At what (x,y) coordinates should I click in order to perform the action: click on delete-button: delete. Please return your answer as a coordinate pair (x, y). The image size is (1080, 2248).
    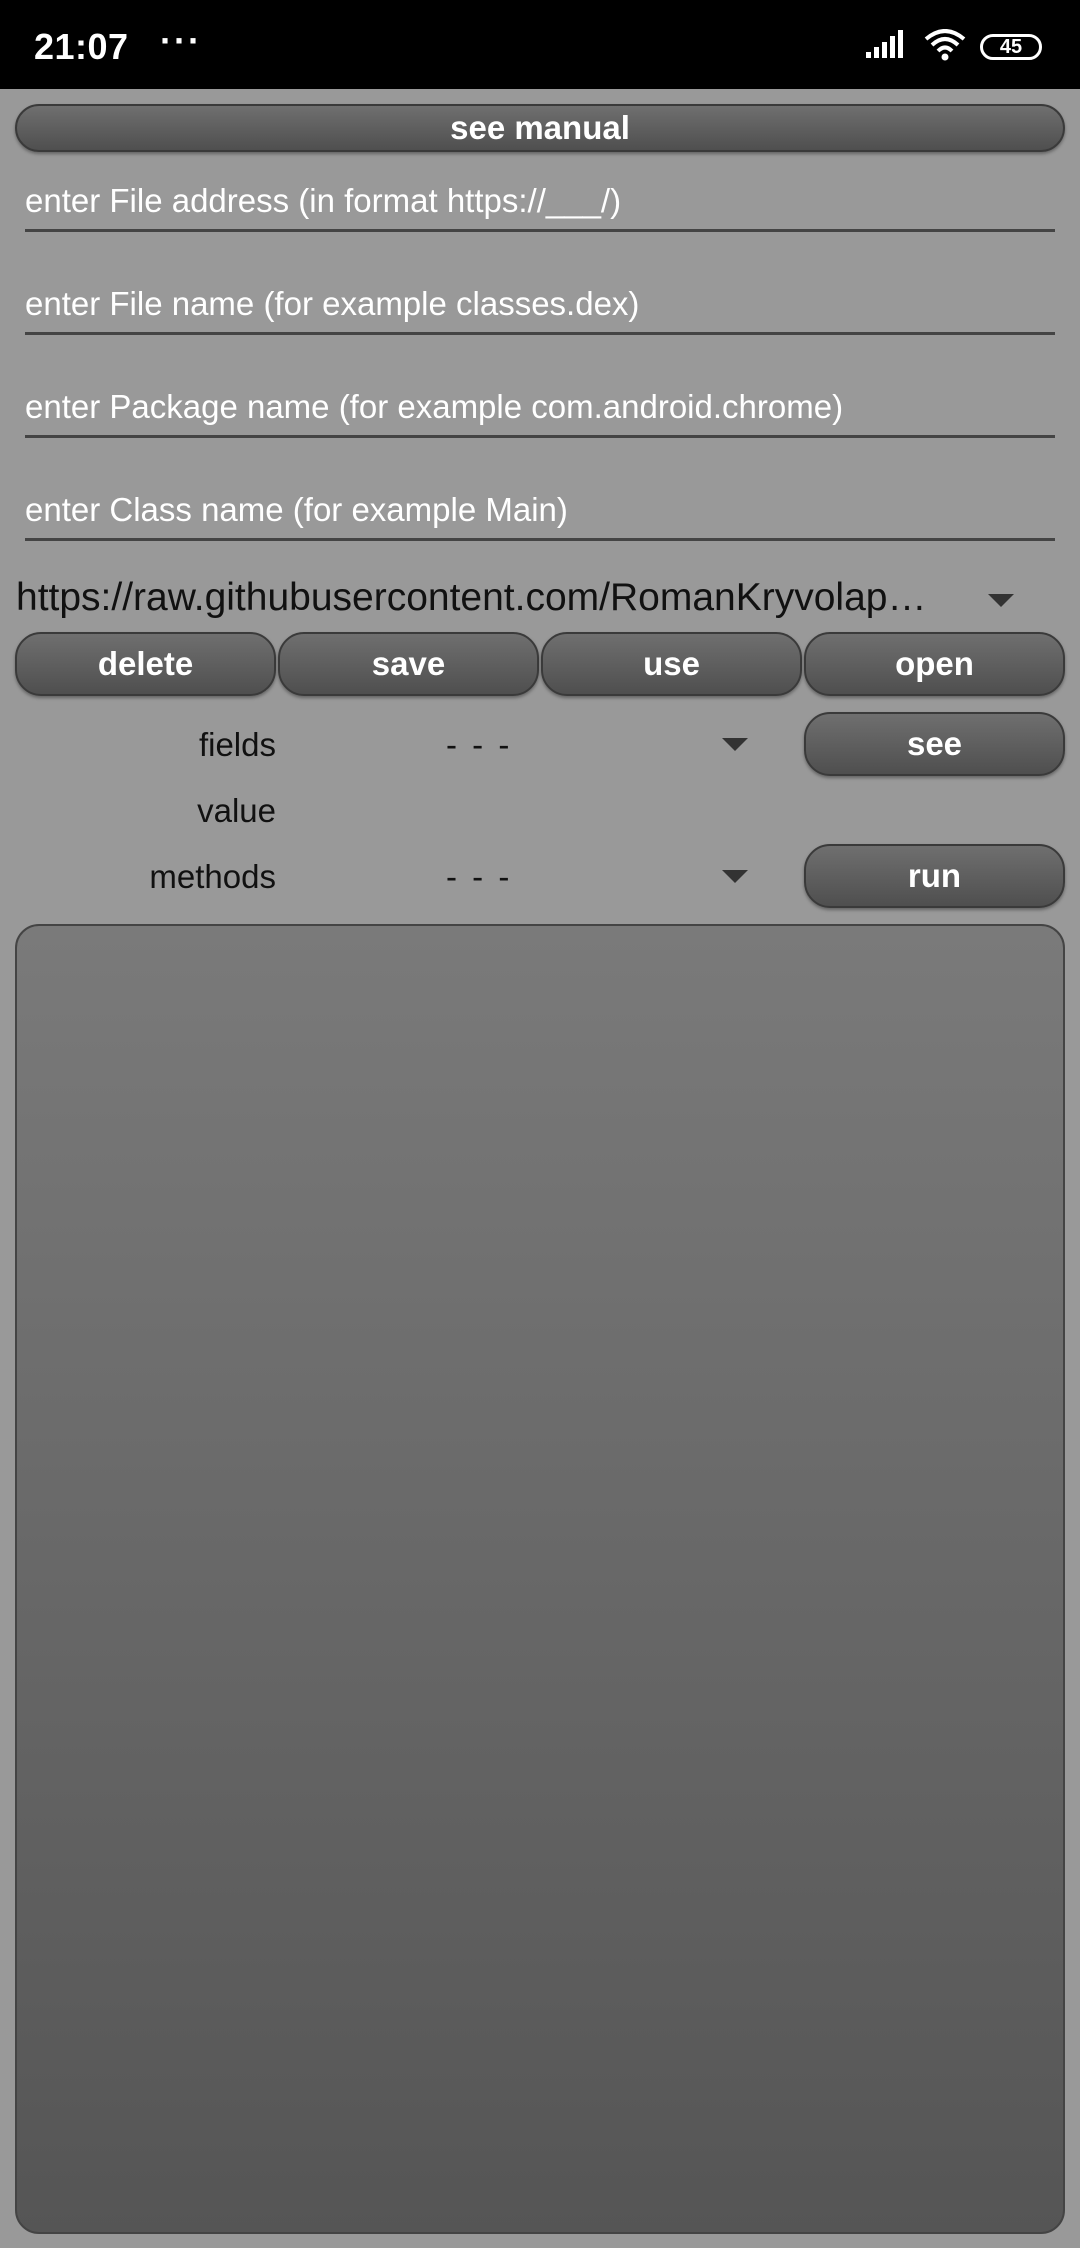
    Looking at the image, I should click on (145, 664).